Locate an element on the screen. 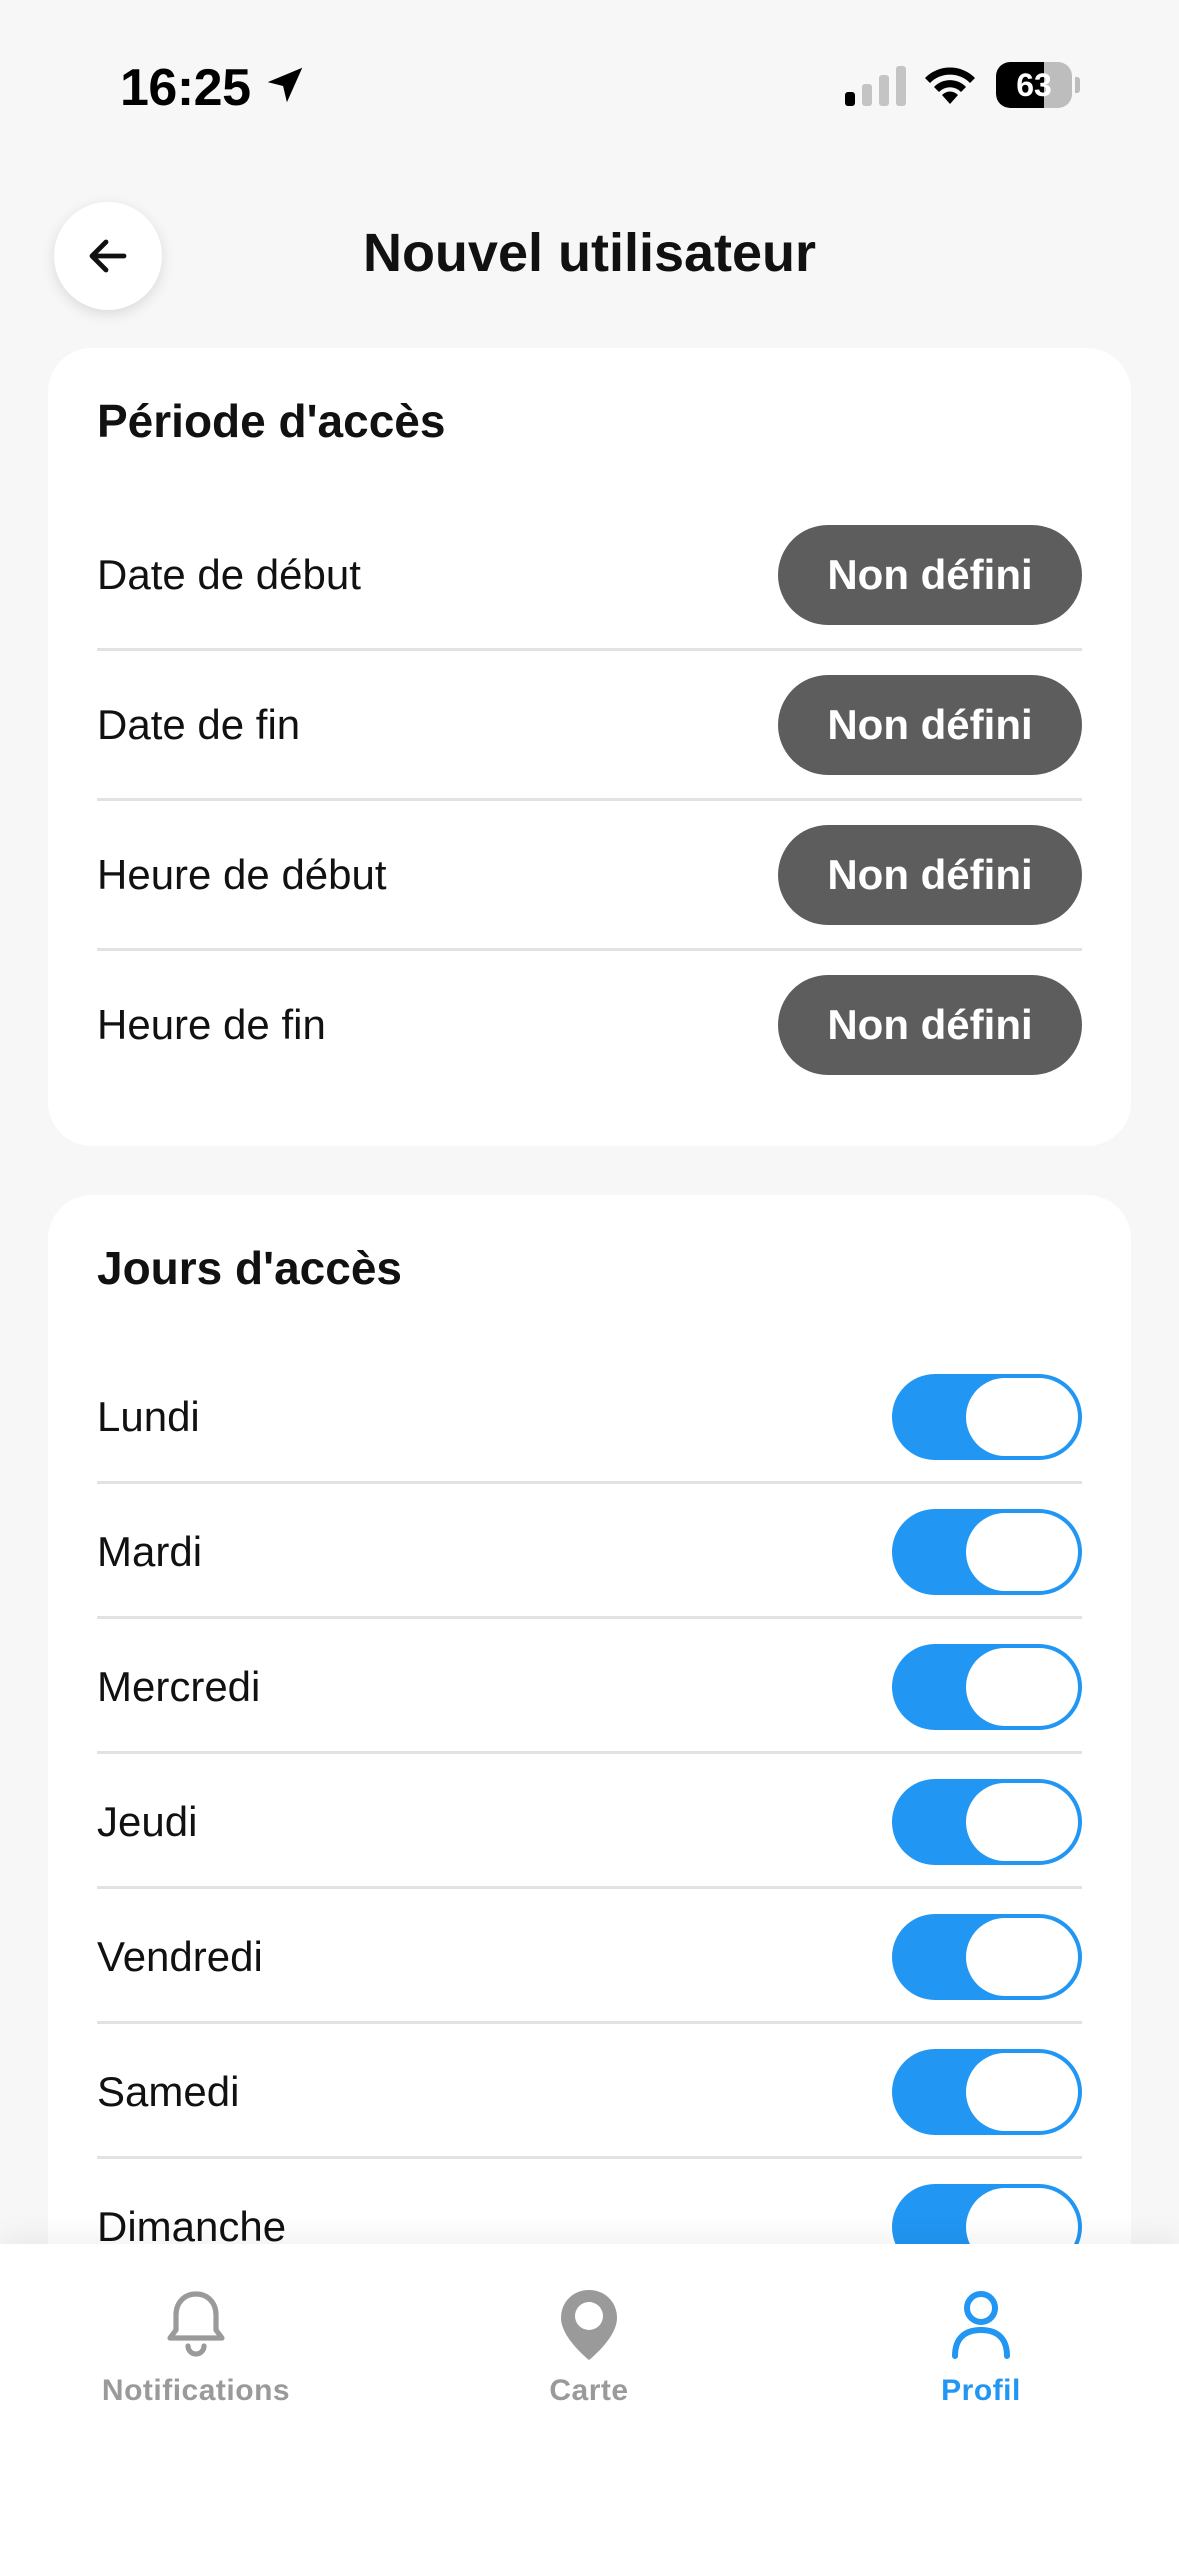 The height and width of the screenshot is (2556, 1179). day-row-thursday: Jeudi is located at coordinates (589, 1822).